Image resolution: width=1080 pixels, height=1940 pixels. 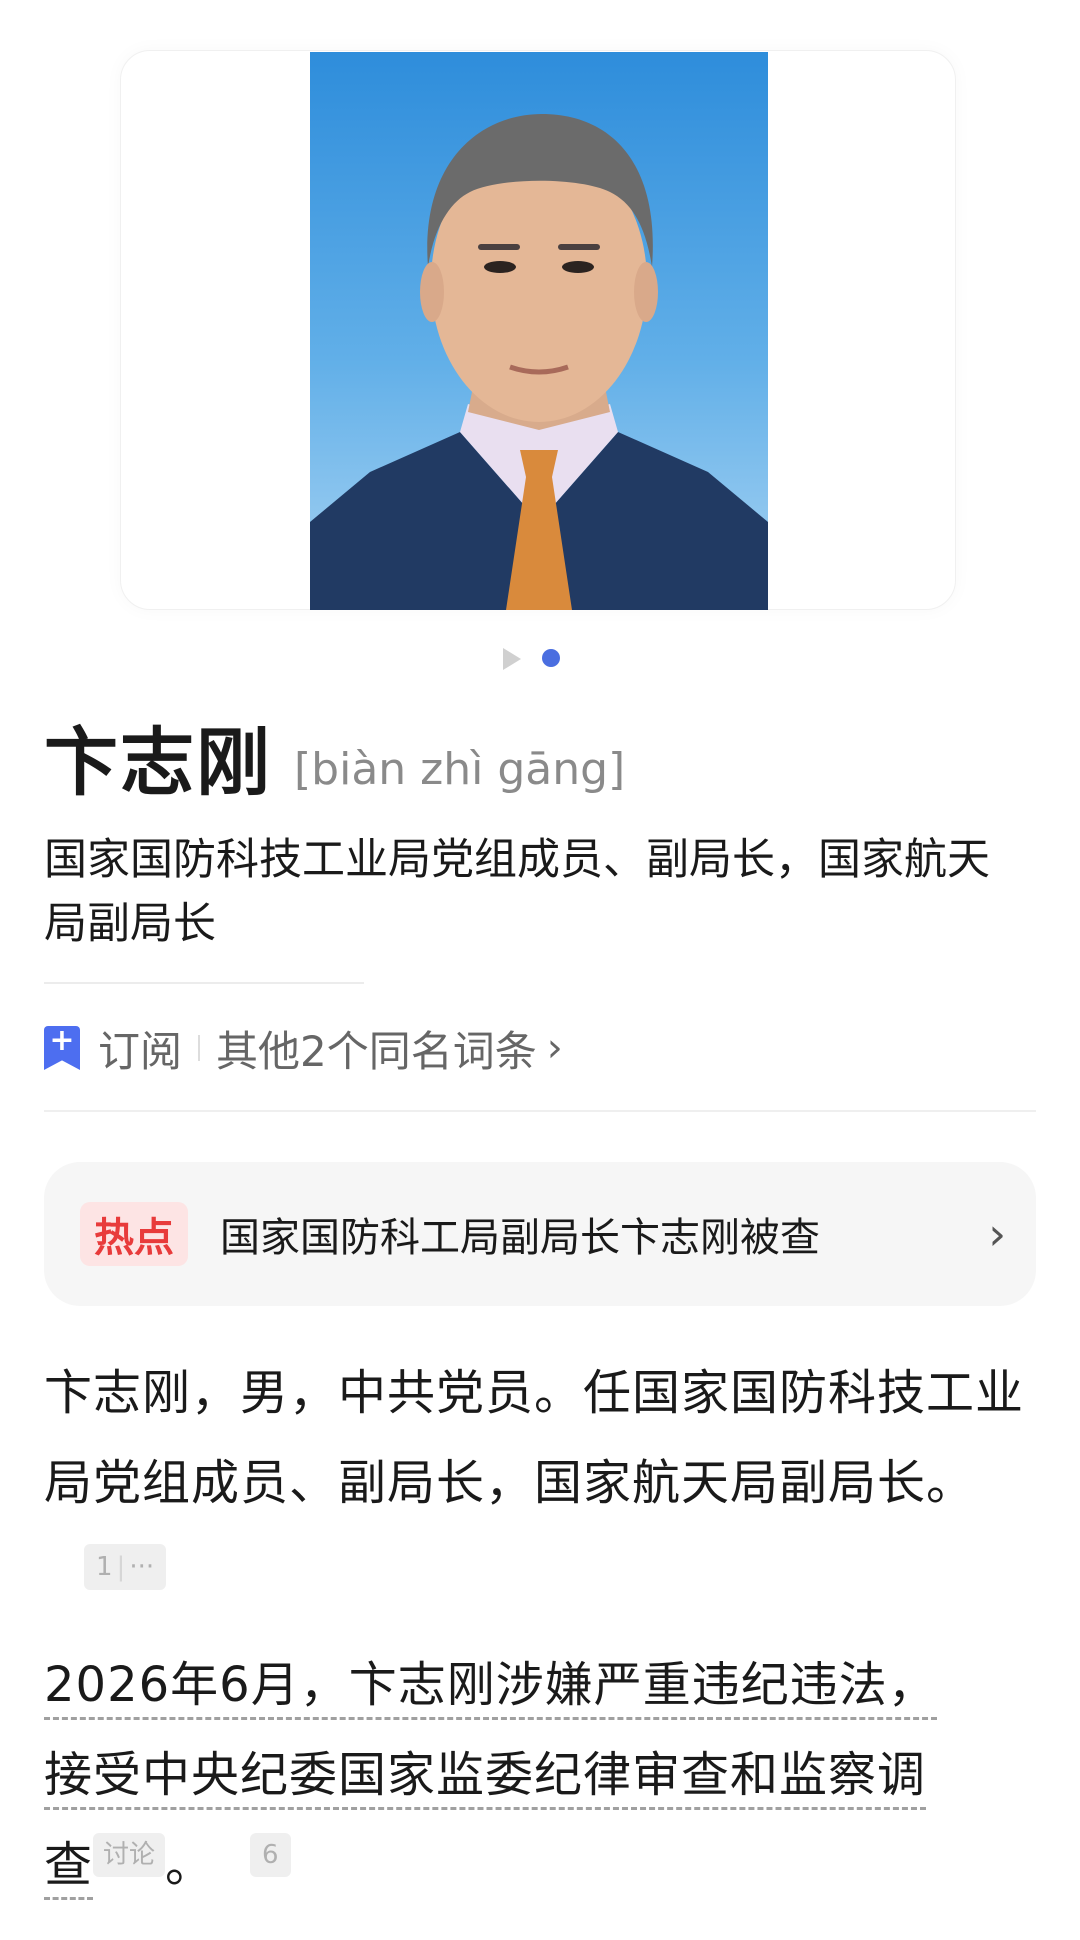 What do you see at coordinates (376, 1048) in the screenshot?
I see `same-name-entries-link: 其他2个同名词条` at bounding box center [376, 1048].